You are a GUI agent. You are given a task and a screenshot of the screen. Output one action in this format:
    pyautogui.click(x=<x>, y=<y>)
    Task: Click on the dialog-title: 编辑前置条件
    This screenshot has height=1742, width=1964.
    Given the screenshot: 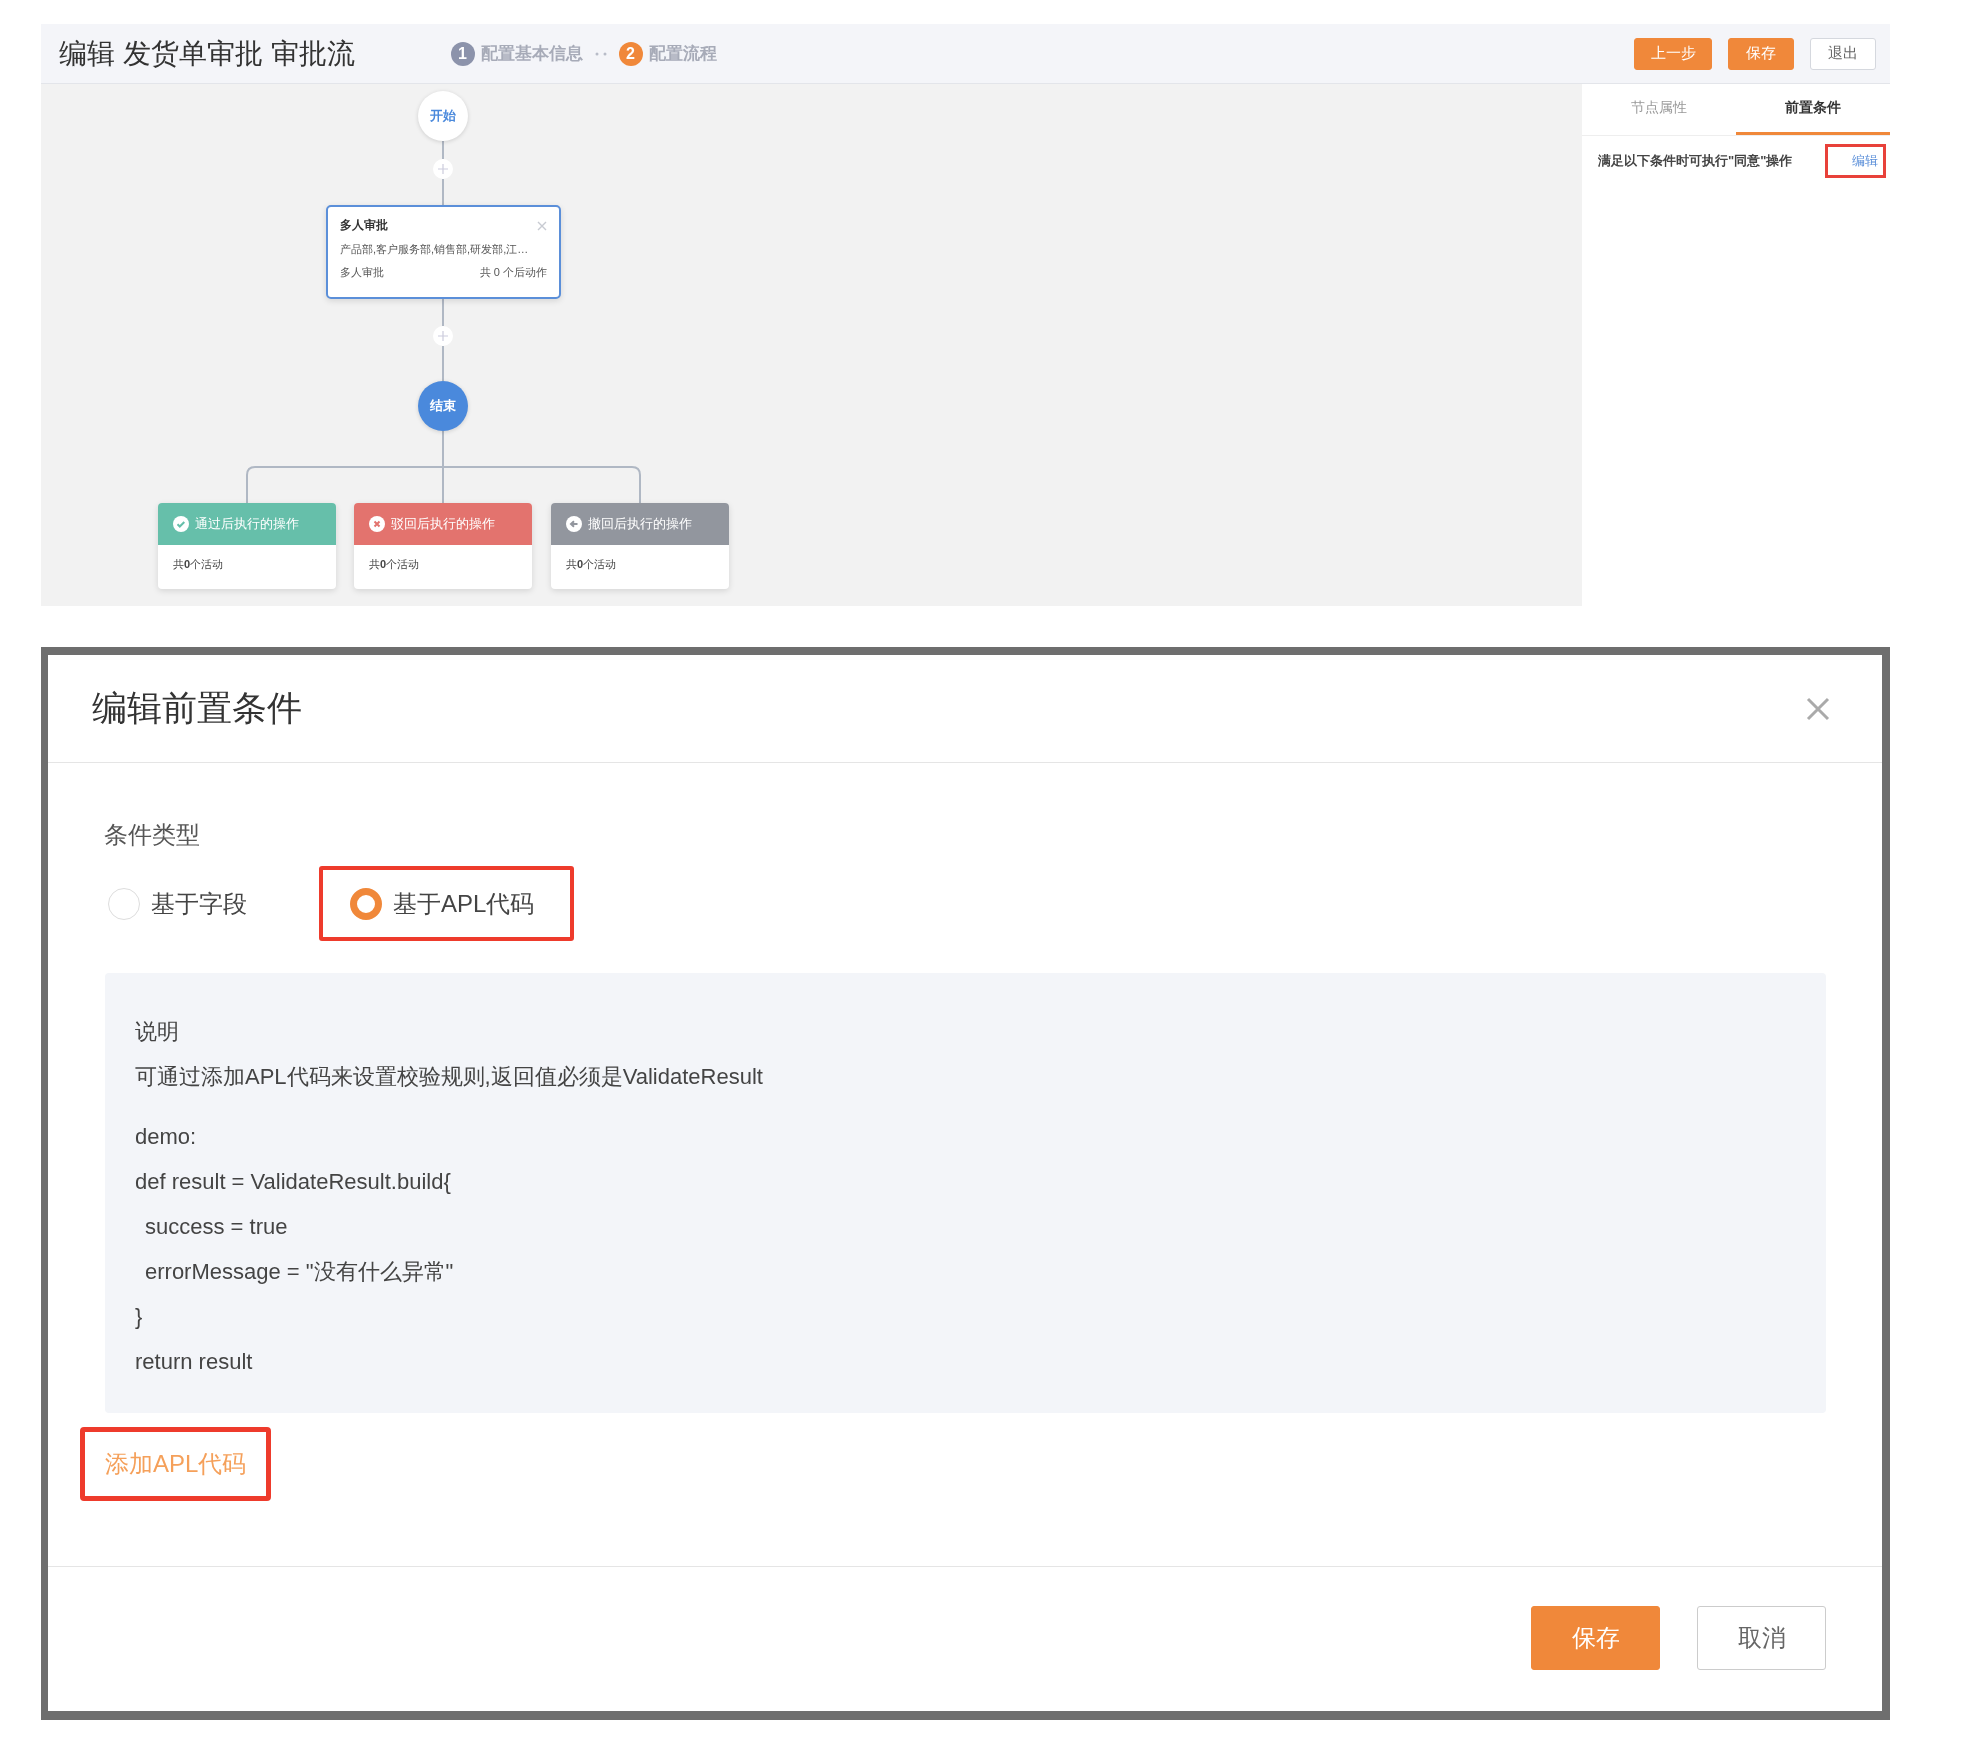 What is the action you would take?
    pyautogui.click(x=197, y=708)
    